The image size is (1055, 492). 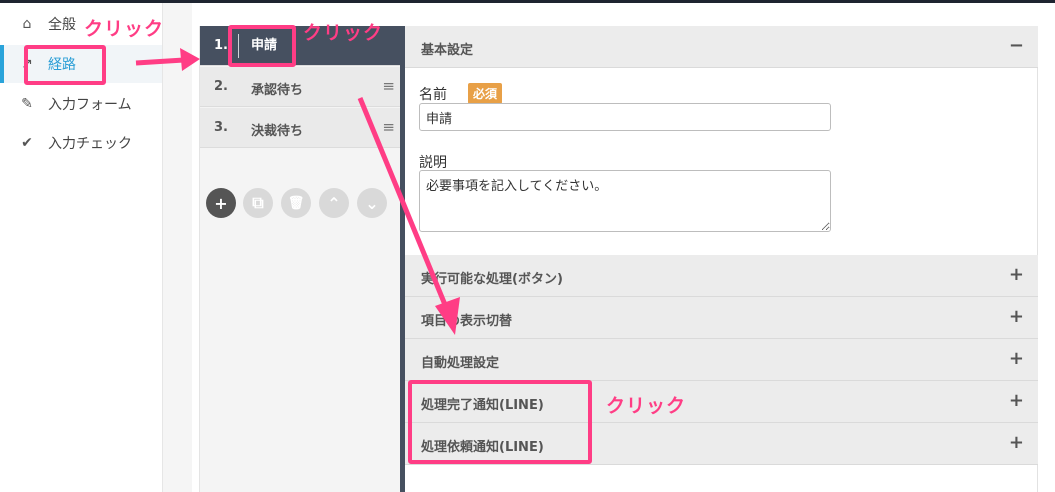 What do you see at coordinates (343, 33) in the screenshot?
I see `click-callout-2: クリック` at bounding box center [343, 33].